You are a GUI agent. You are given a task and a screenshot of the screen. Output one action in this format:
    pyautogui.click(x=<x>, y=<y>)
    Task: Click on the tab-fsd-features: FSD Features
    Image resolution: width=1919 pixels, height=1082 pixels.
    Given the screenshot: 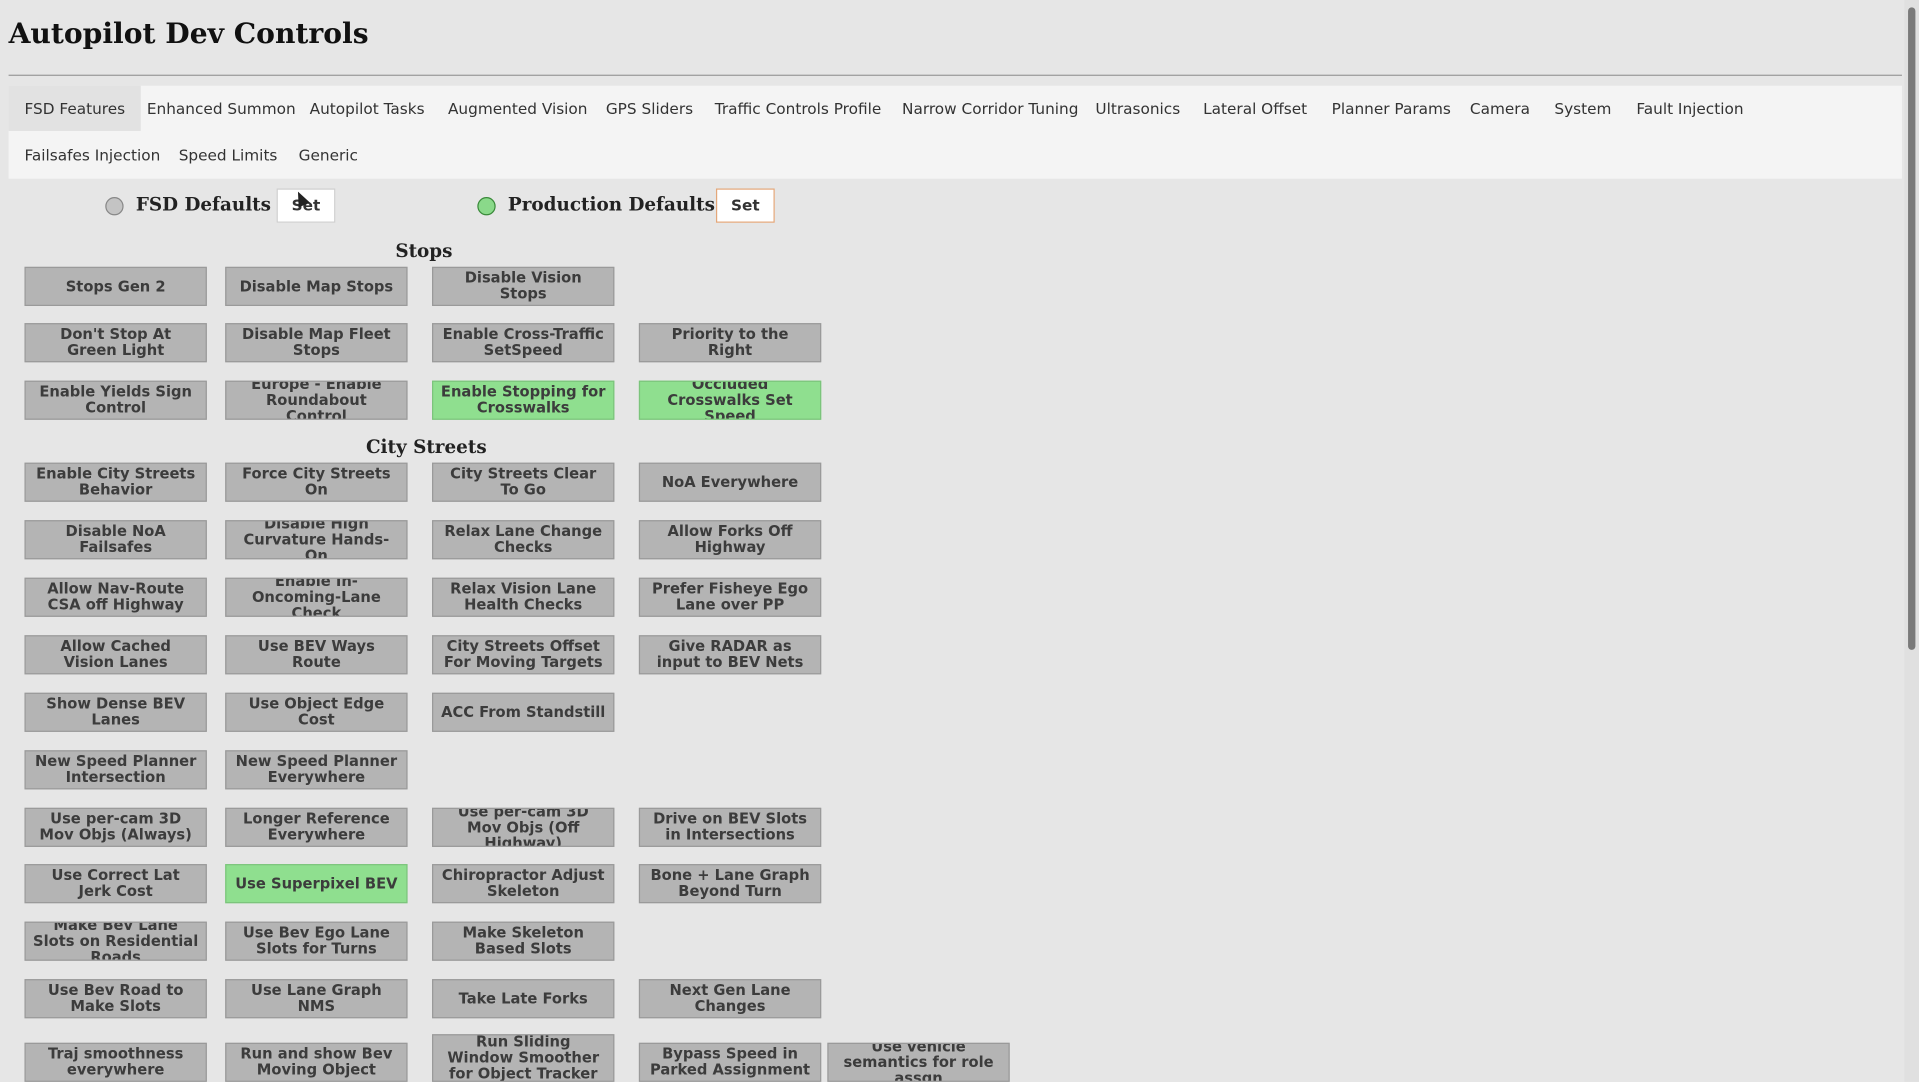 What is the action you would take?
    pyautogui.click(x=75, y=108)
    